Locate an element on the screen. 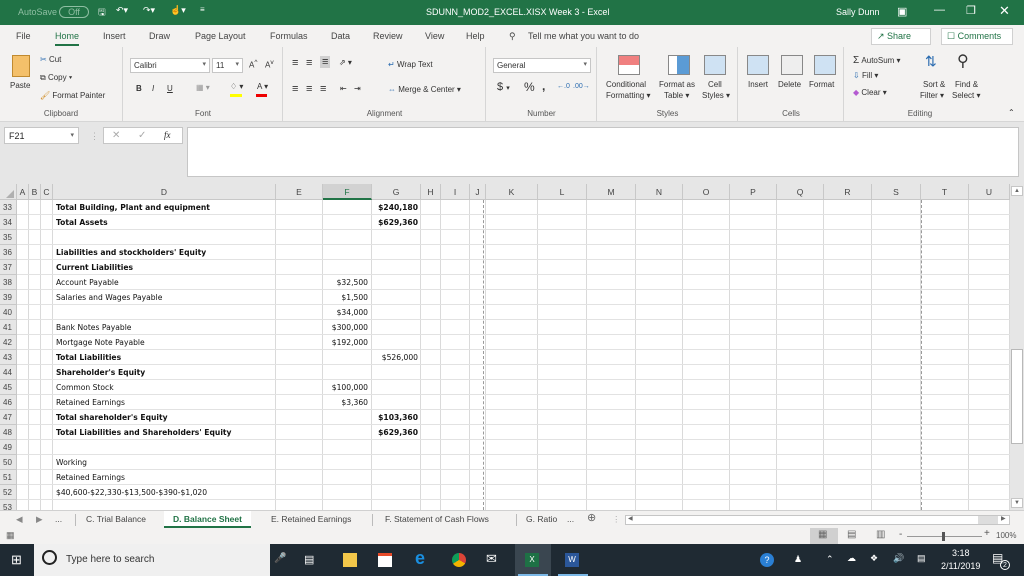 This screenshot has width=1024, height=576. save-icon: 🖫 is located at coordinates (102, 13).